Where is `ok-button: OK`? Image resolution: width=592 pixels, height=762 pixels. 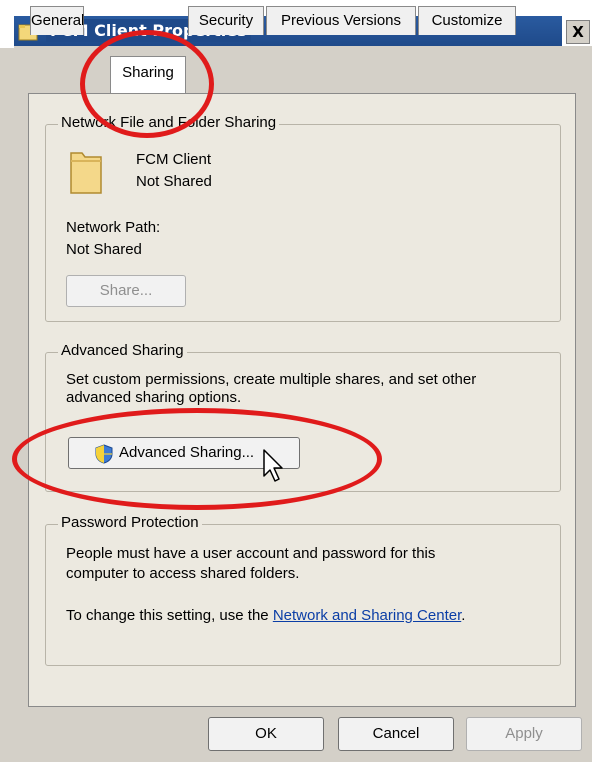
ok-button: OK is located at coordinates (266, 734).